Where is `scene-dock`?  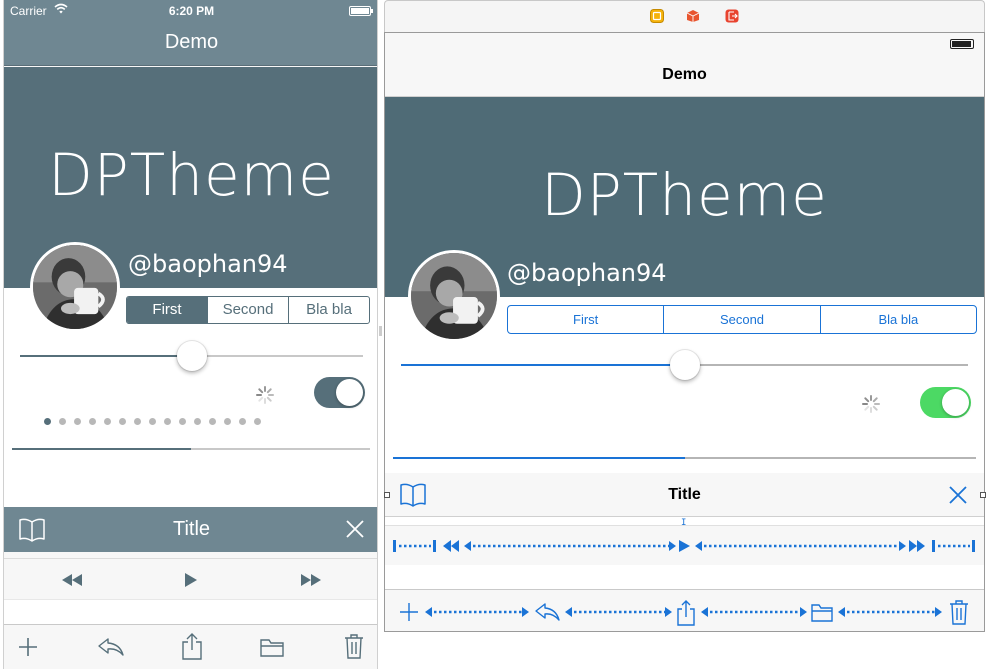
scene-dock is located at coordinates (684, 16).